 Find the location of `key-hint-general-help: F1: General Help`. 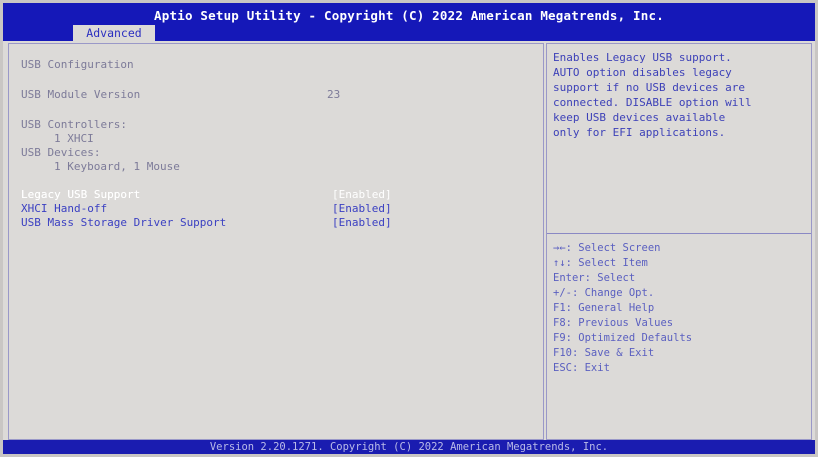

key-hint-general-help: F1: General Help is located at coordinates (604, 308).